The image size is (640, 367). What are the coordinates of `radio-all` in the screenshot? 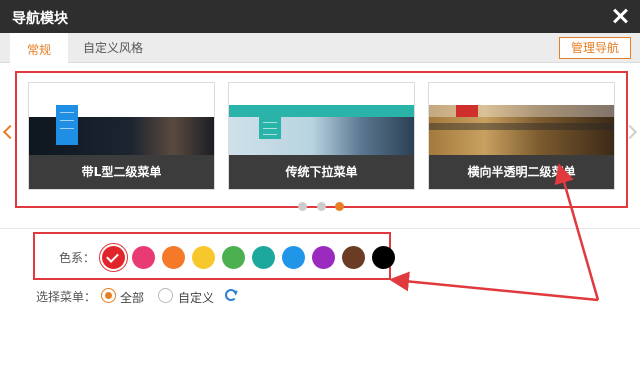 It's located at (108, 295).